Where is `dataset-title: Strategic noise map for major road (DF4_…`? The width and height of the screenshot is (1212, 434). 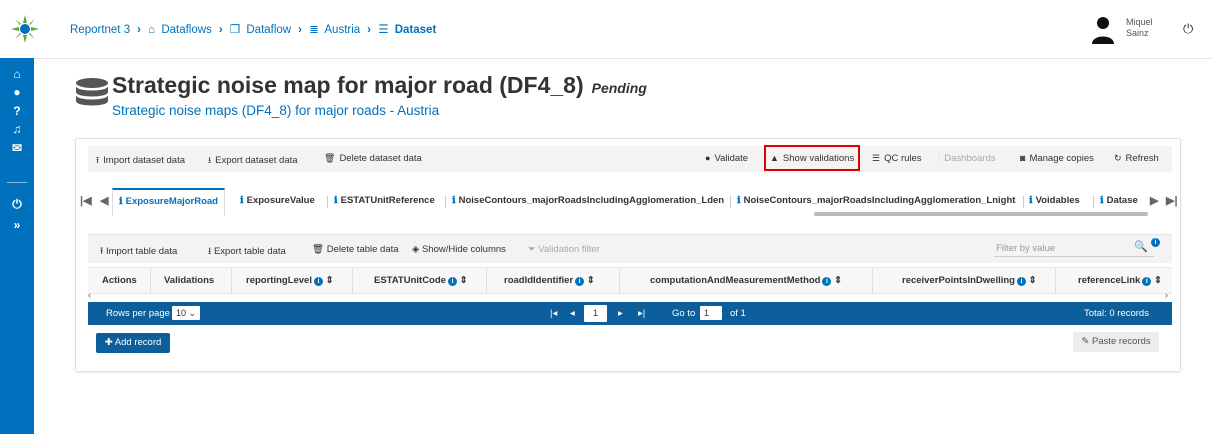 dataset-title: Strategic noise map for major road (DF4_… is located at coordinates (348, 85).